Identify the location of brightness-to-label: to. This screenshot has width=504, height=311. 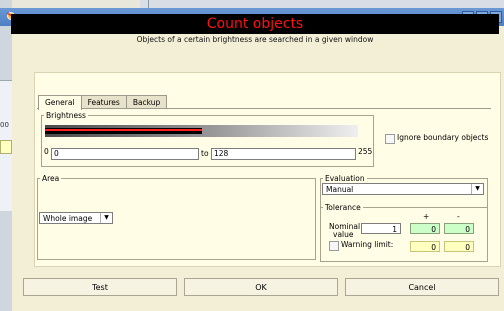
(205, 153).